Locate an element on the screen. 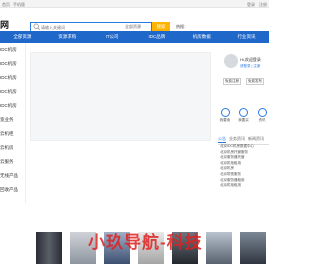 The width and height of the screenshot is (320, 264). watermark-text: 小玖导航-科技 is located at coordinates (145, 242).